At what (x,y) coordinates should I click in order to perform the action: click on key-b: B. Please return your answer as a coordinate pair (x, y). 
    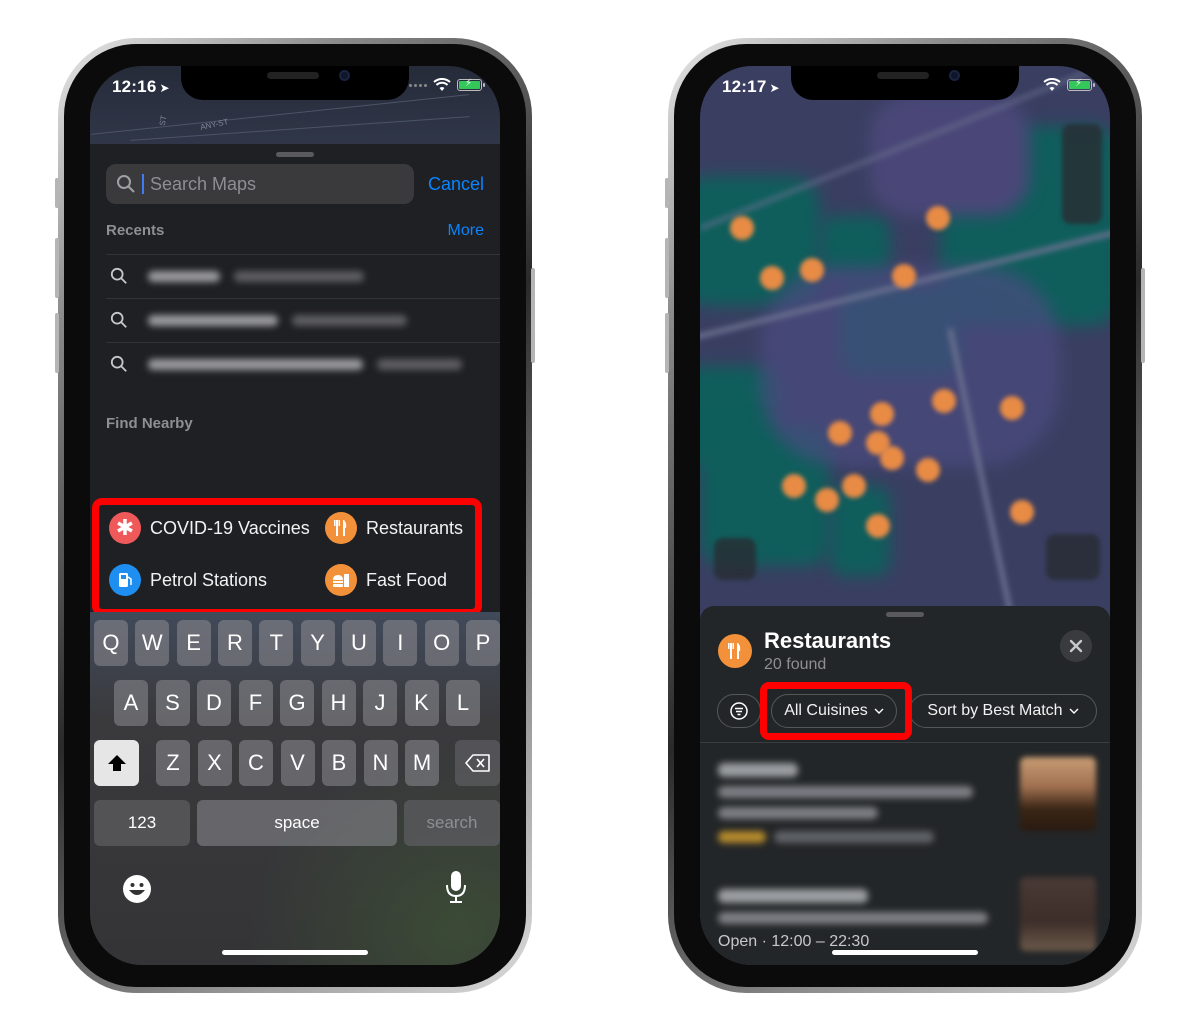
    Looking at the image, I should click on (339, 763).